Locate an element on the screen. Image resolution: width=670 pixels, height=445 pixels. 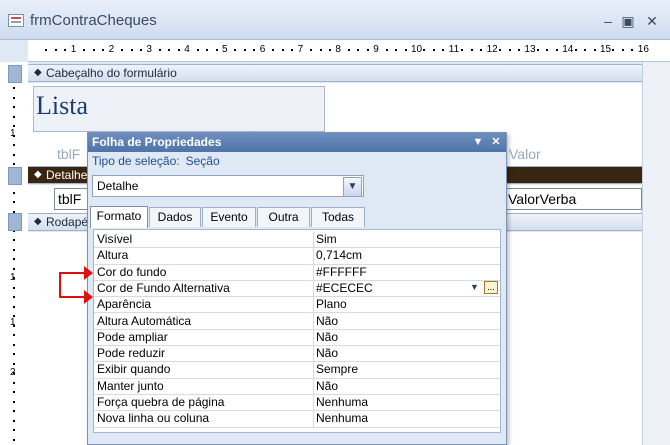
sheet-close-icon: ✕ is located at coordinates (496, 142).